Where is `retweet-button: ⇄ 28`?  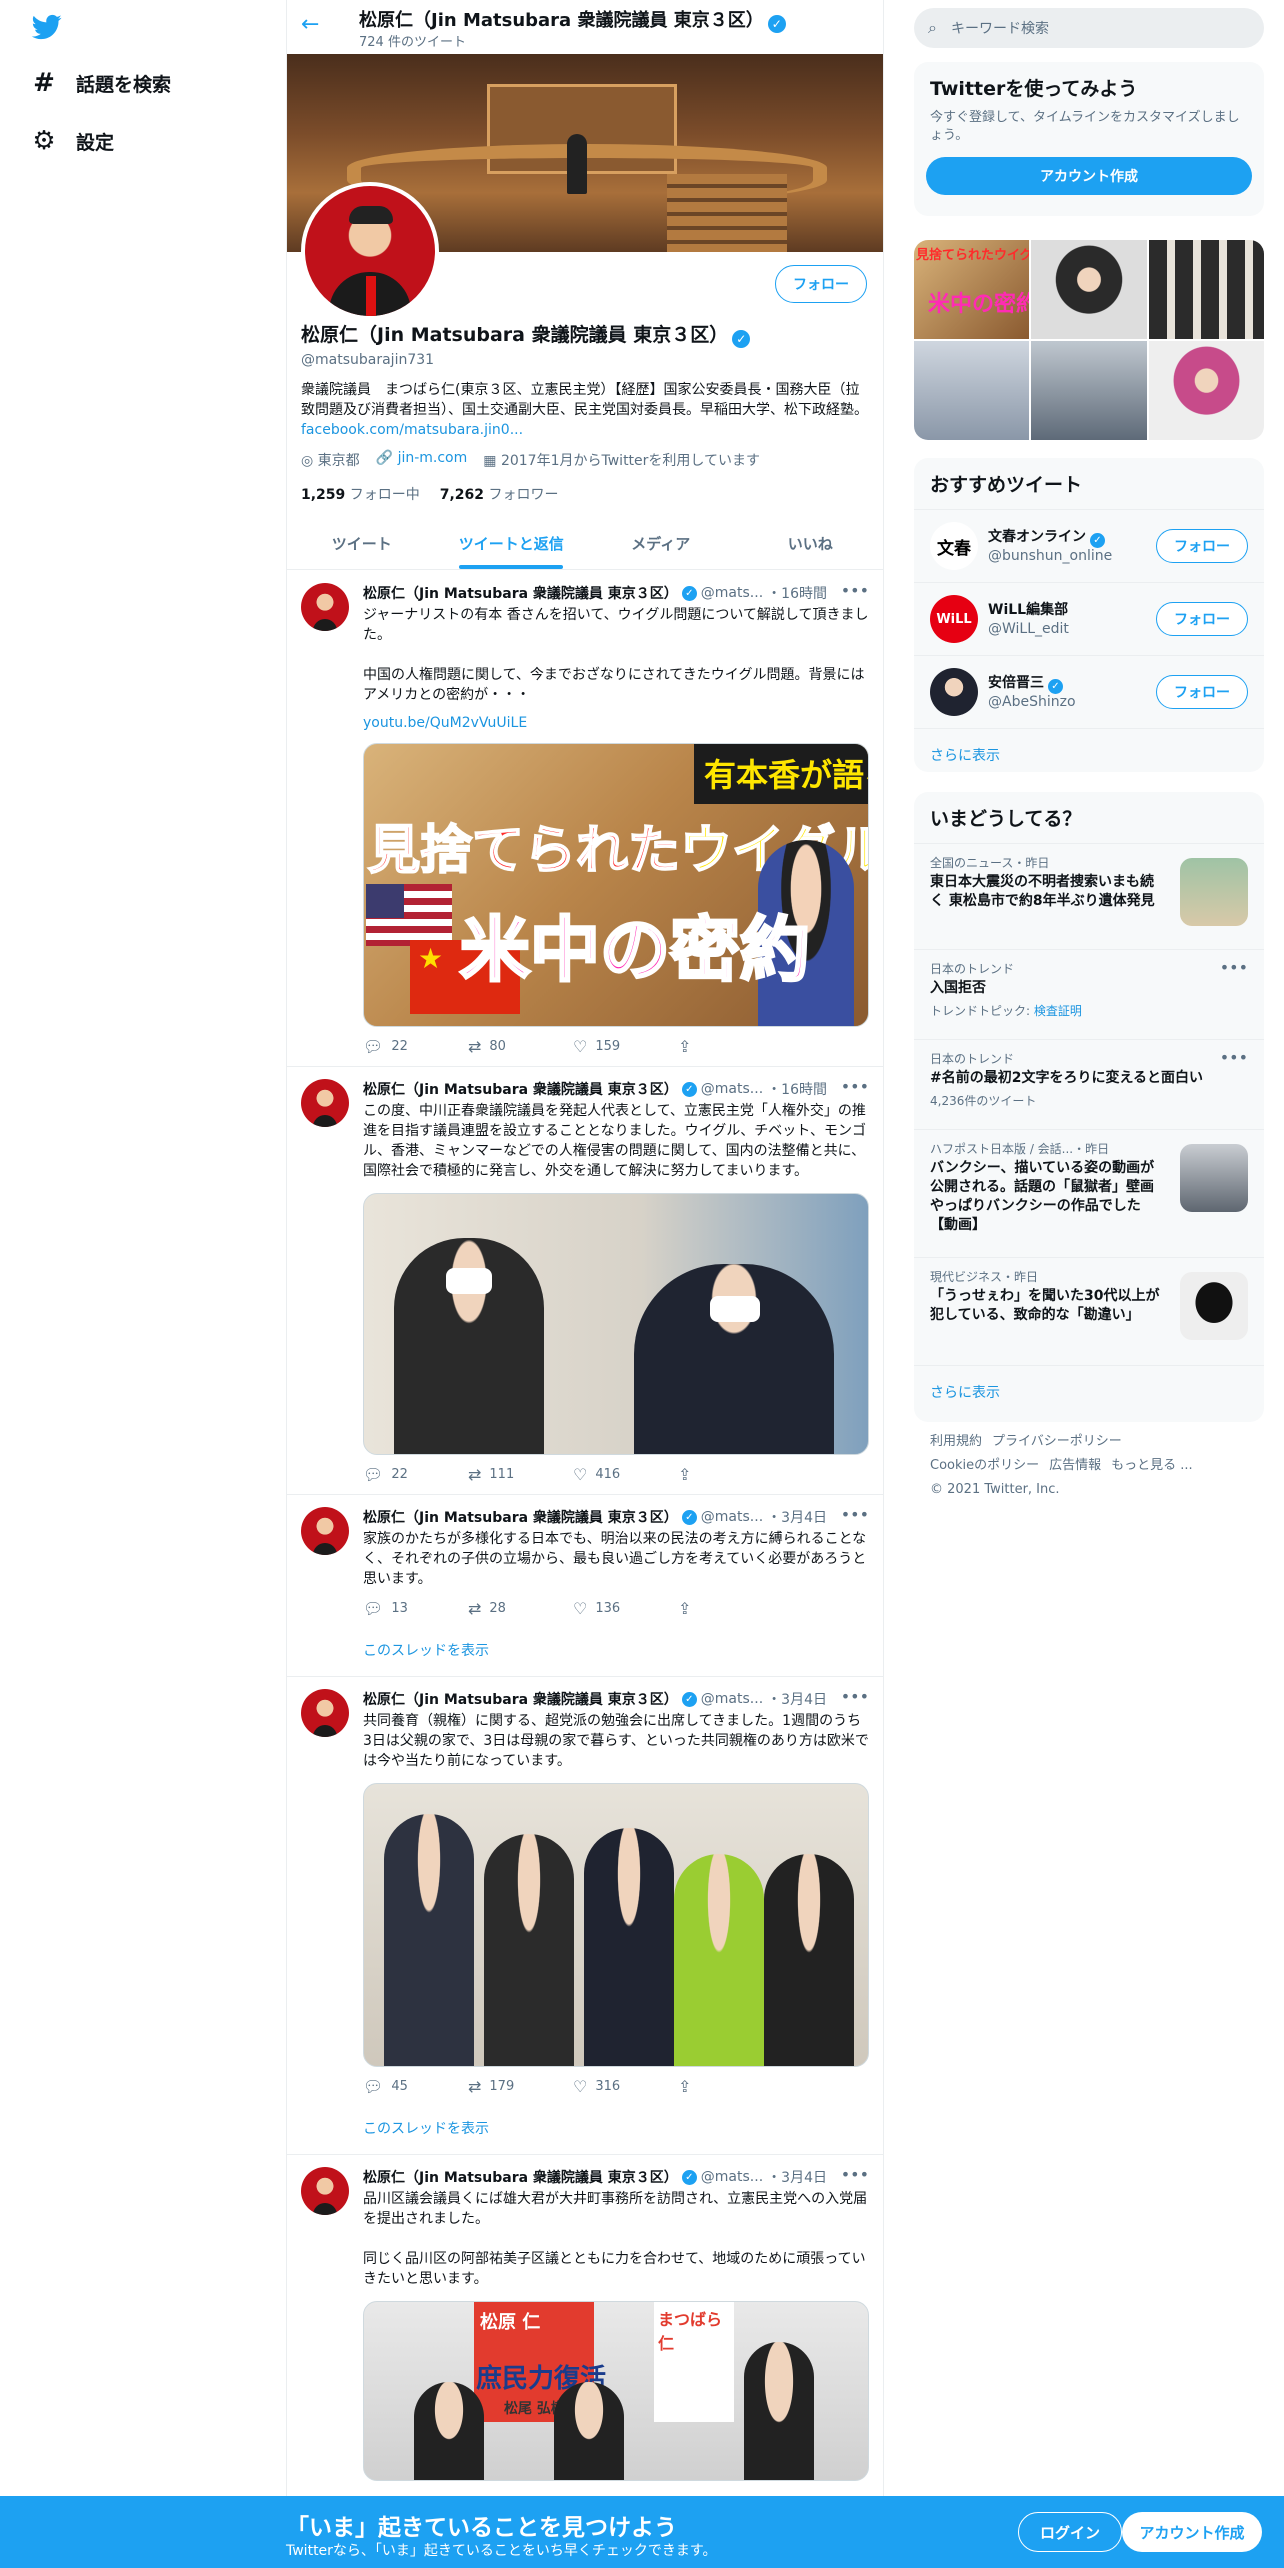
retweet-button: ⇄ 28 is located at coordinates (520, 1608).